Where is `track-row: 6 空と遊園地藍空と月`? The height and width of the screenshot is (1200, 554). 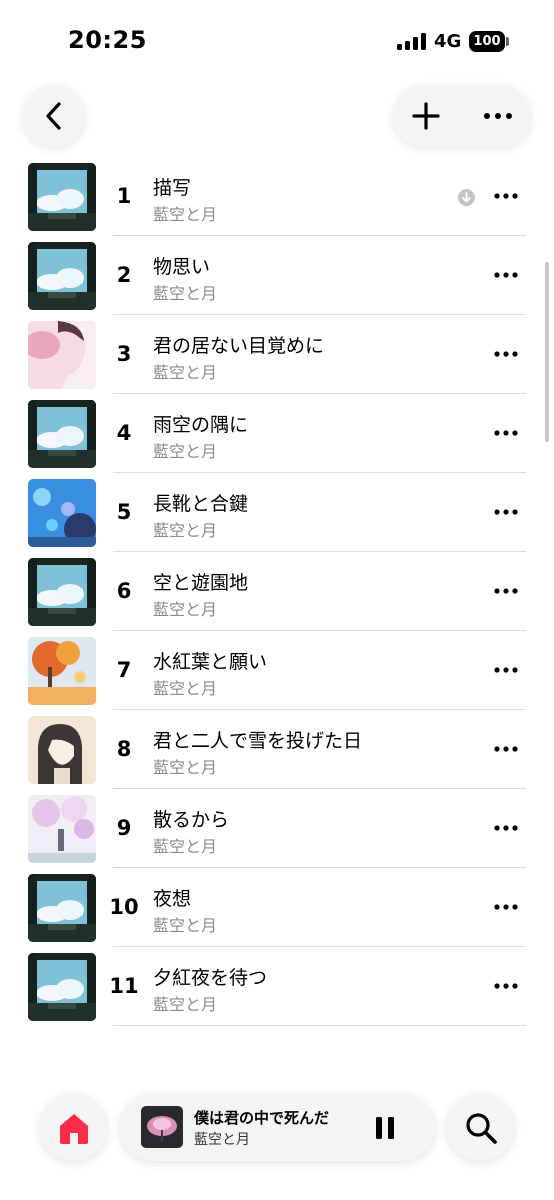 track-row: 6 空と遊園地藍空と月 is located at coordinates (277, 591).